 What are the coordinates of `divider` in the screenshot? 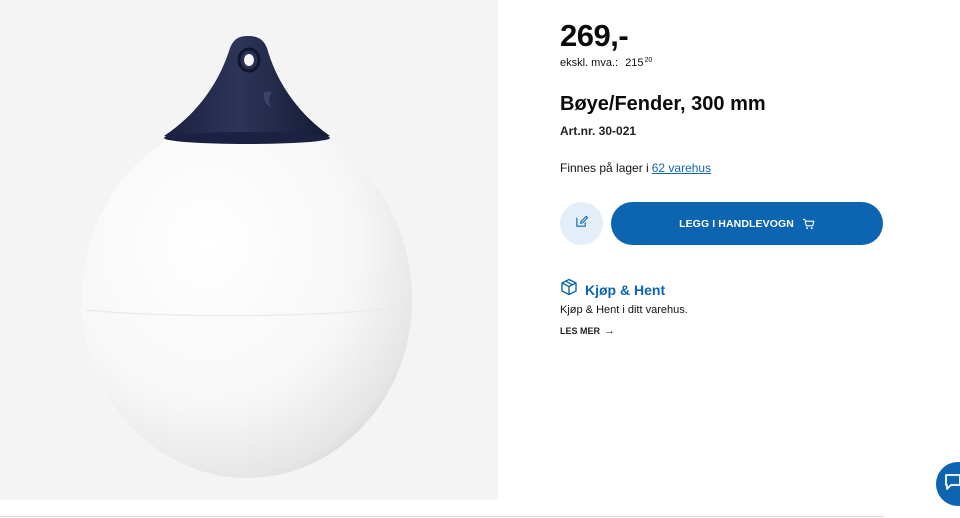 It's located at (442, 516).